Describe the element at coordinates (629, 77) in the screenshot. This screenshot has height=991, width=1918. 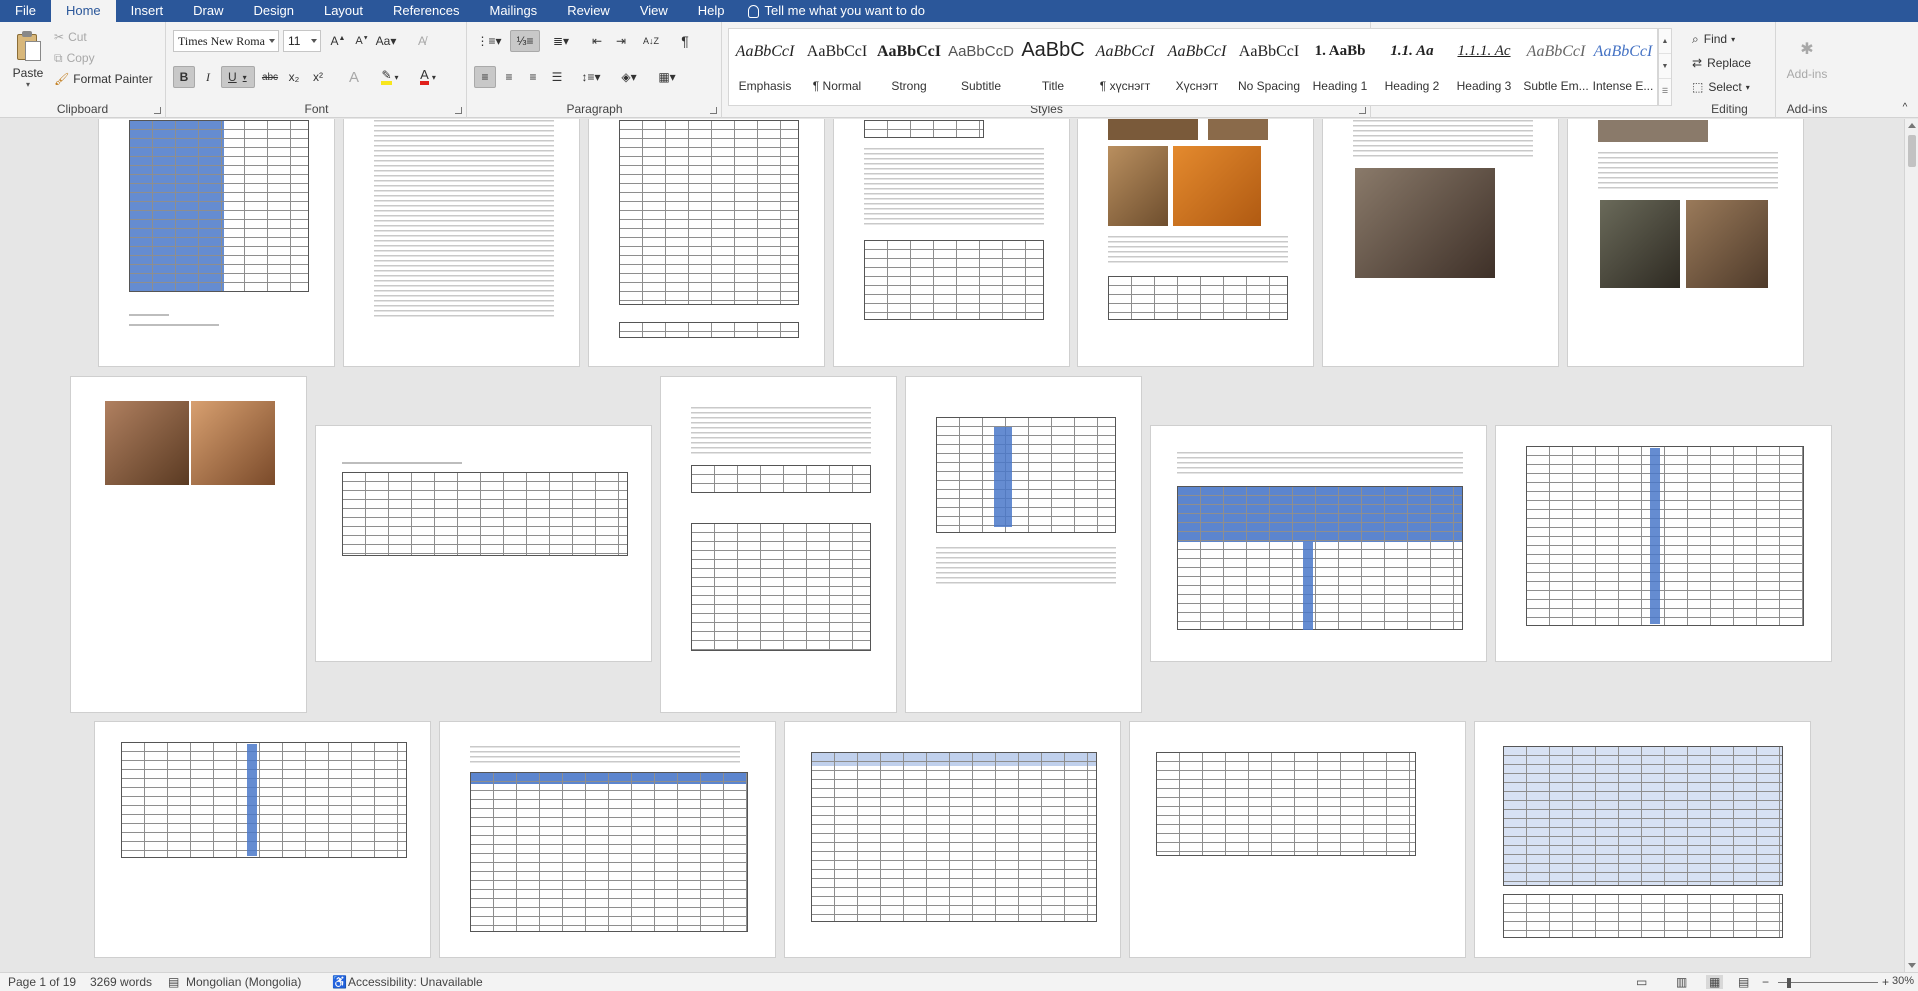
I see `shading-button: ◈▾` at that location.